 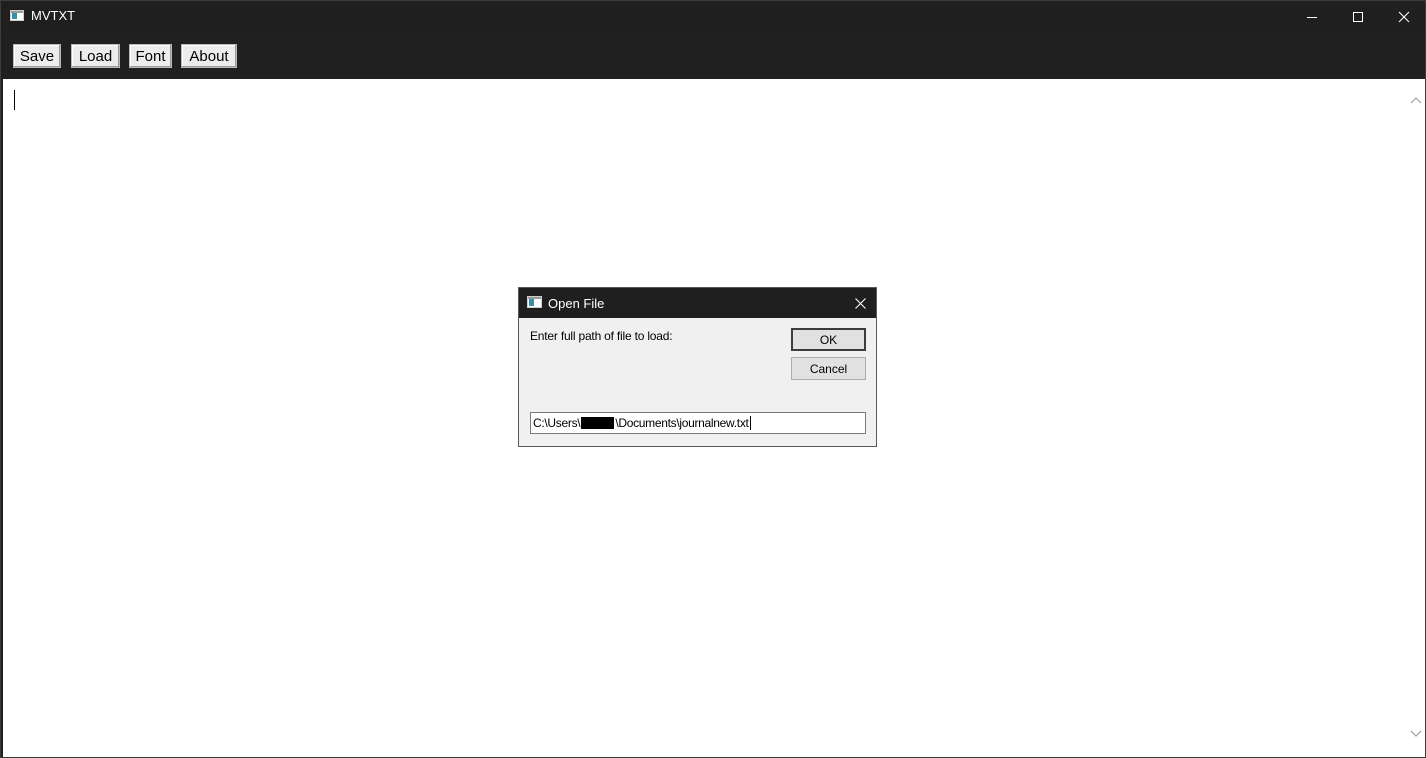 I want to click on title-bar: MVTXT, so click(x=713, y=16).